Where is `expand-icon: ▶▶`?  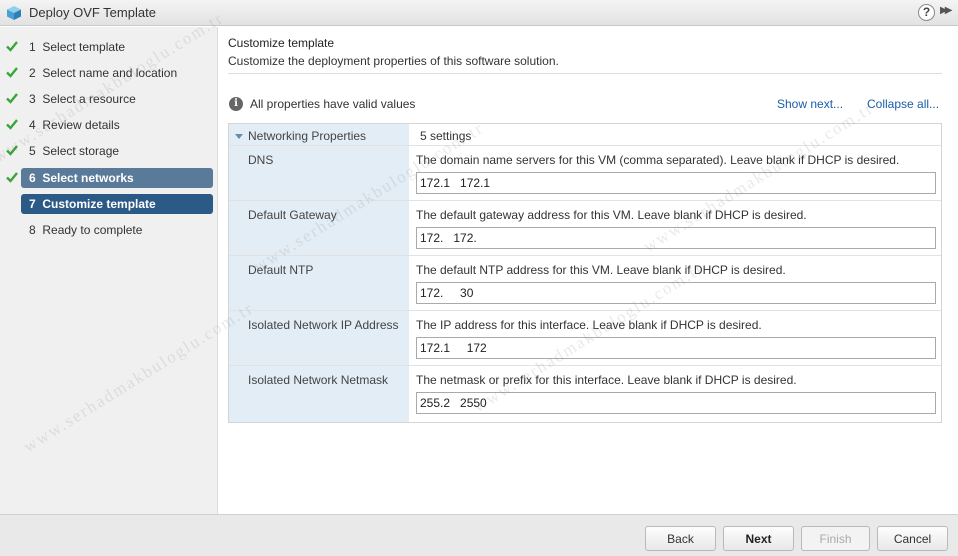
expand-icon: ▶▶ is located at coordinates (946, 10).